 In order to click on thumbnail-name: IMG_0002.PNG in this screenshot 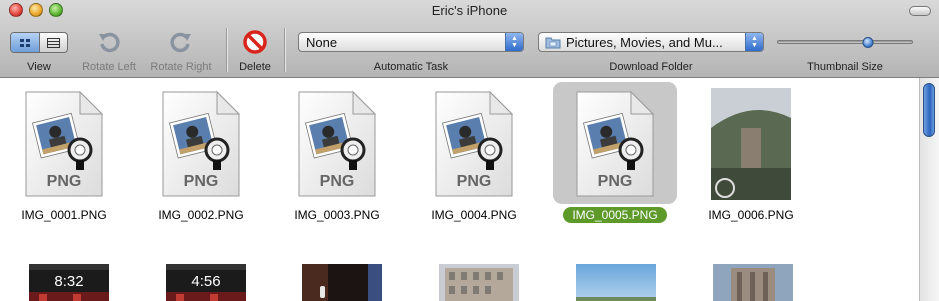, I will do `click(201, 215)`.